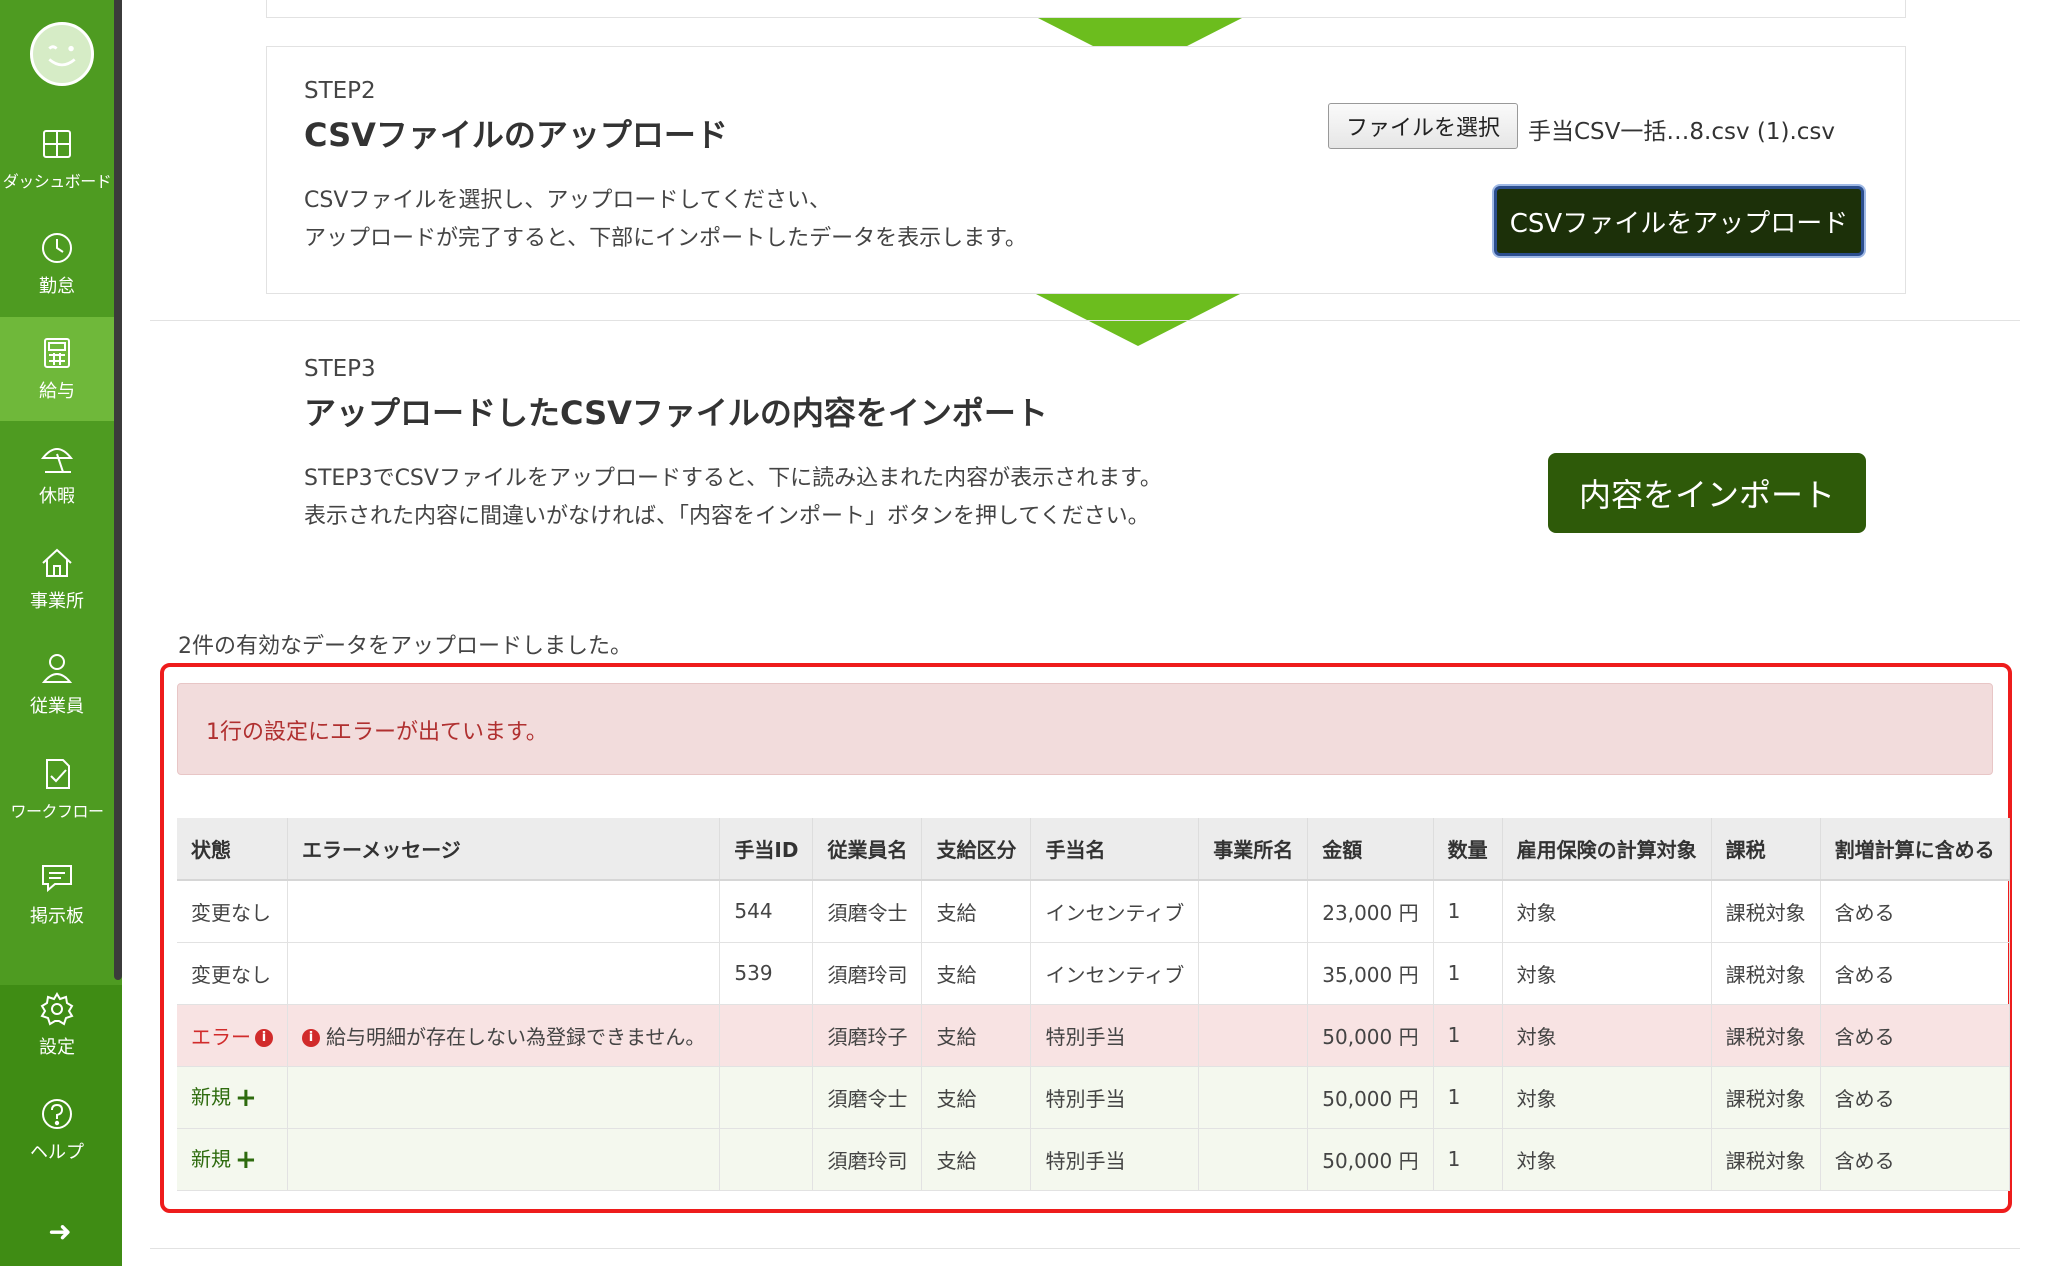 This screenshot has height=1266, width=2048. I want to click on sidebar-item-settings: 設定, so click(57, 1025).